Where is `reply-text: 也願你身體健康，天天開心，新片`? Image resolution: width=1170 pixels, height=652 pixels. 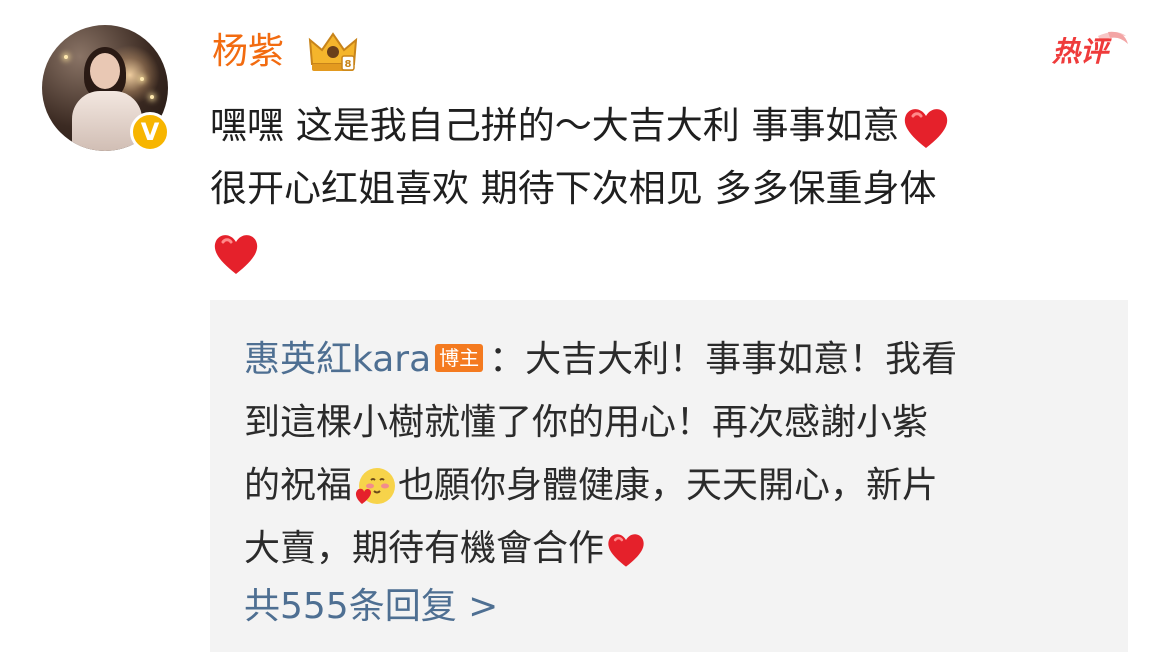 reply-text: 也願你身體健康，天天開心，新片 is located at coordinates (668, 485).